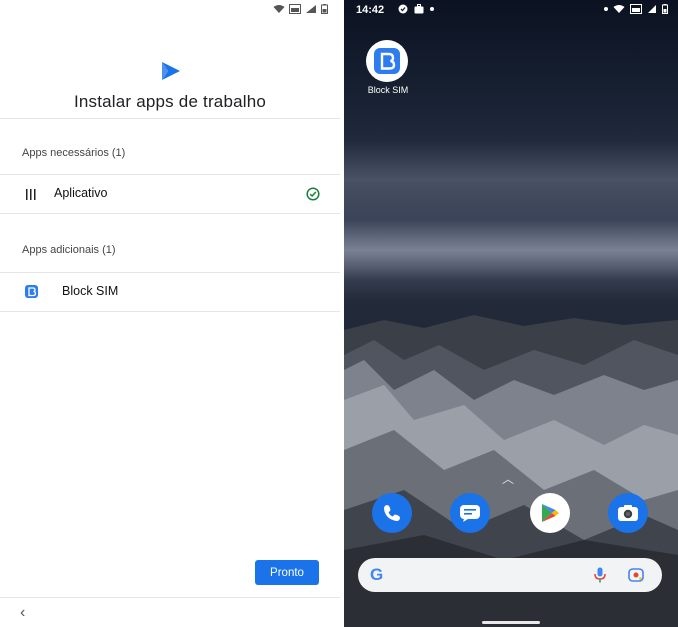 The width and height of the screenshot is (678, 627). What do you see at coordinates (511, 622) in the screenshot?
I see `gesture-nav-bar` at bounding box center [511, 622].